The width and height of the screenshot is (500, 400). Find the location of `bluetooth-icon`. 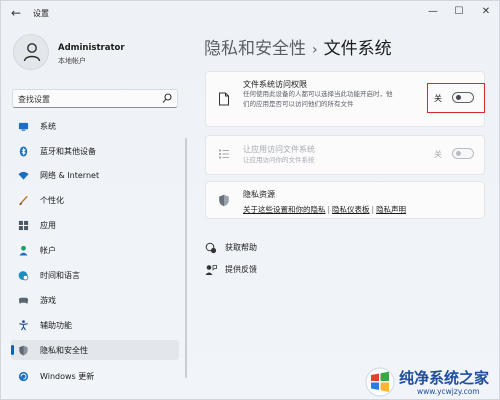

bluetooth-icon is located at coordinates (23, 151).